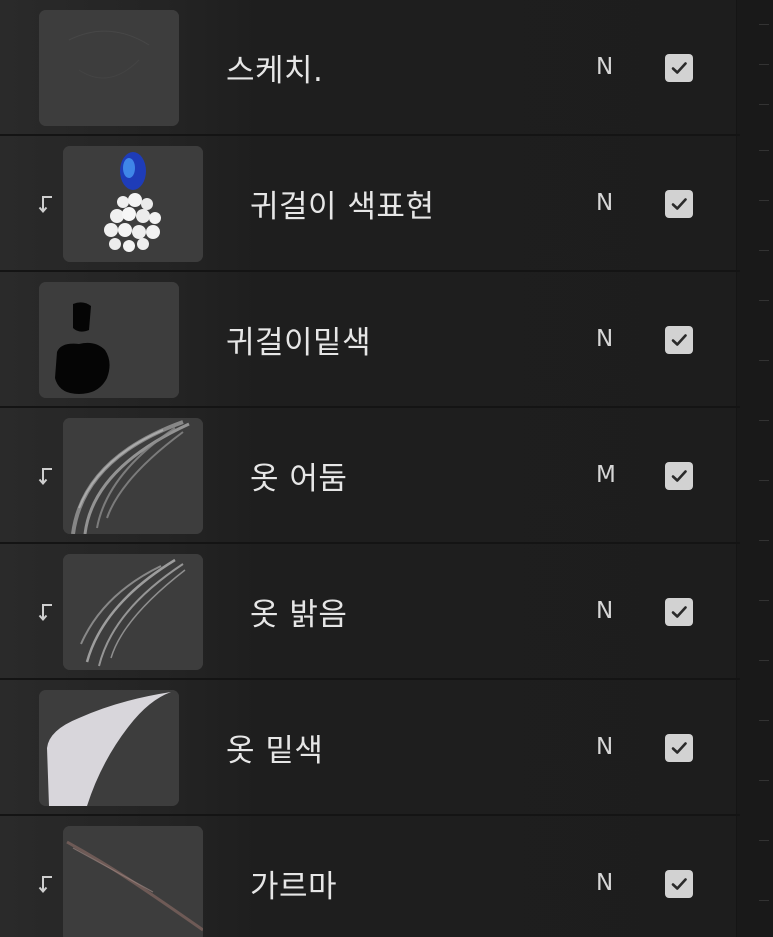  What do you see at coordinates (294, 887) in the screenshot?
I see `layer-name: 가르마` at bounding box center [294, 887].